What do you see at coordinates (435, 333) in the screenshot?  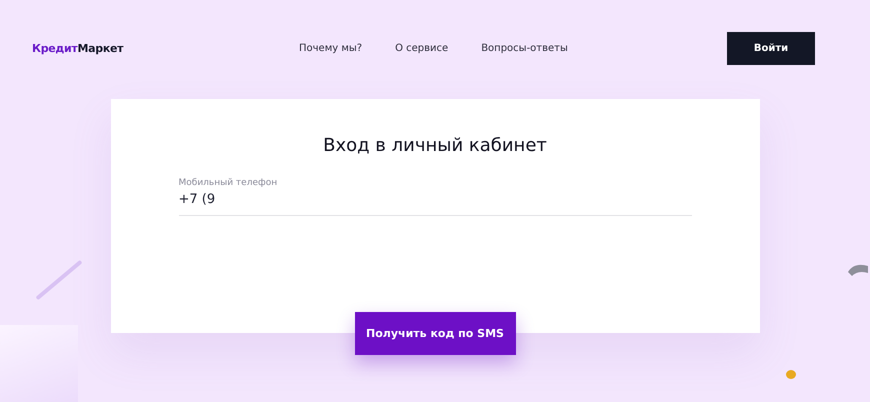 I see `get-sms-code-button: Получить код по SMS` at bounding box center [435, 333].